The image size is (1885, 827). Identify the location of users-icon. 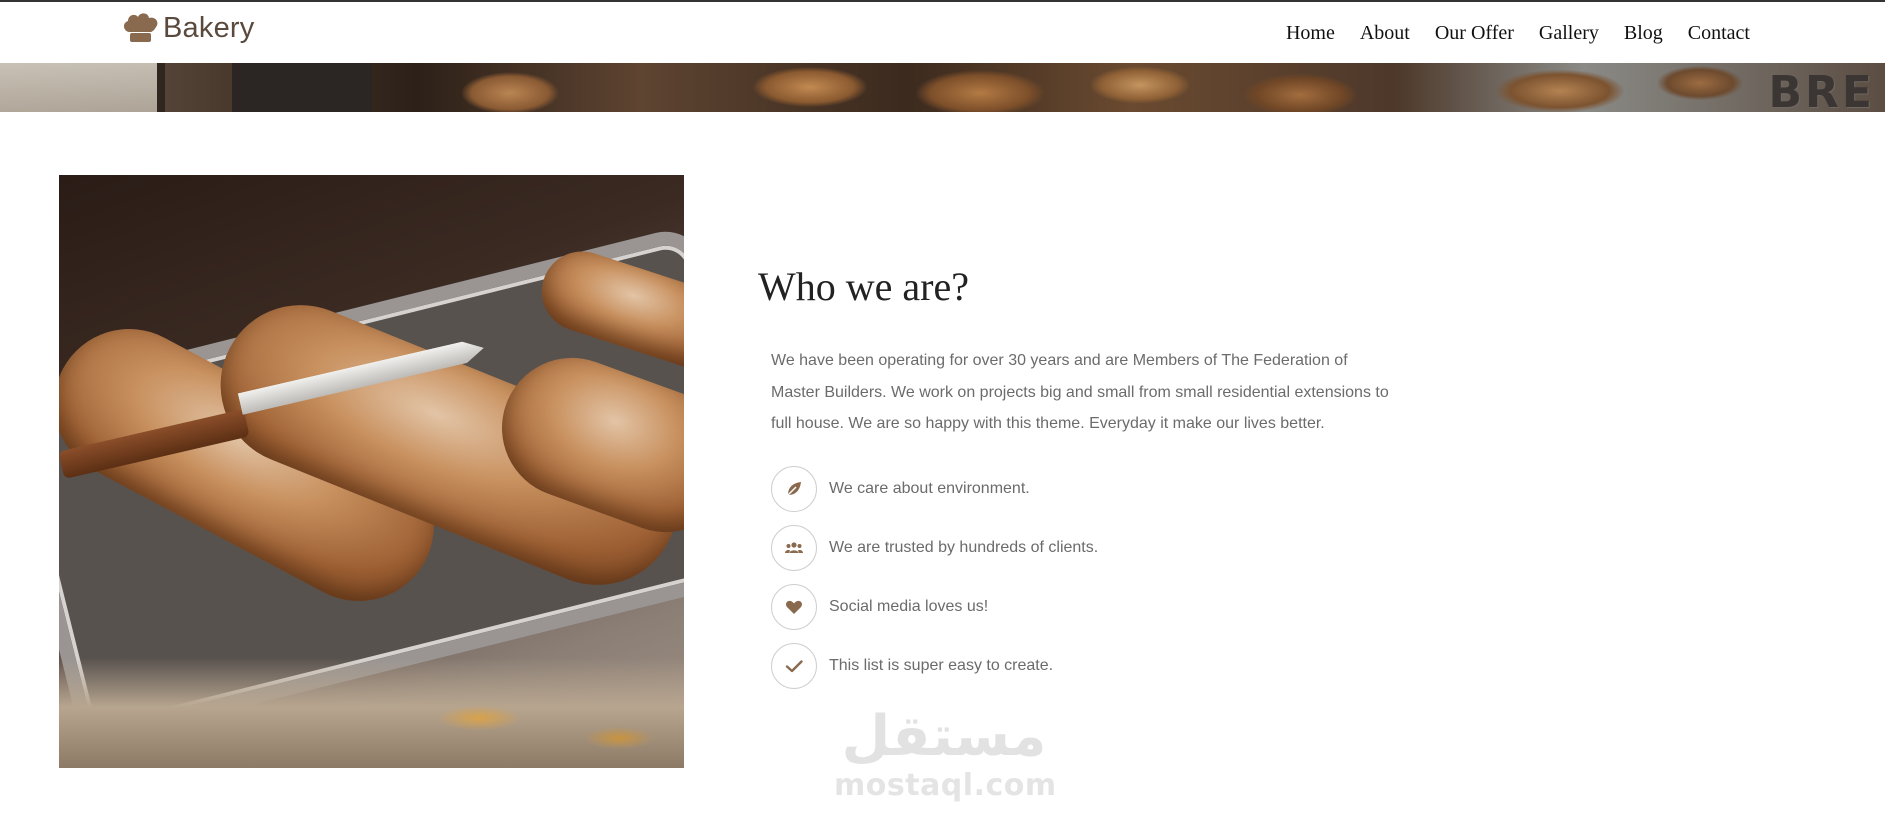
(794, 547).